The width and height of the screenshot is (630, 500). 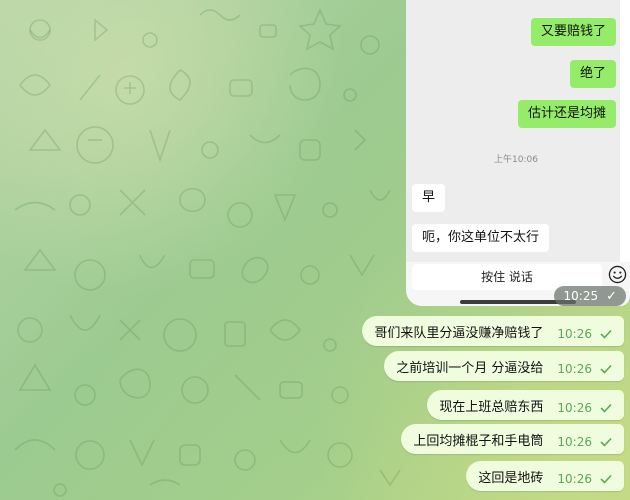 What do you see at coordinates (566, 114) in the screenshot?
I see `screenshot-outgoing-bubble: 估计还是均摊` at bounding box center [566, 114].